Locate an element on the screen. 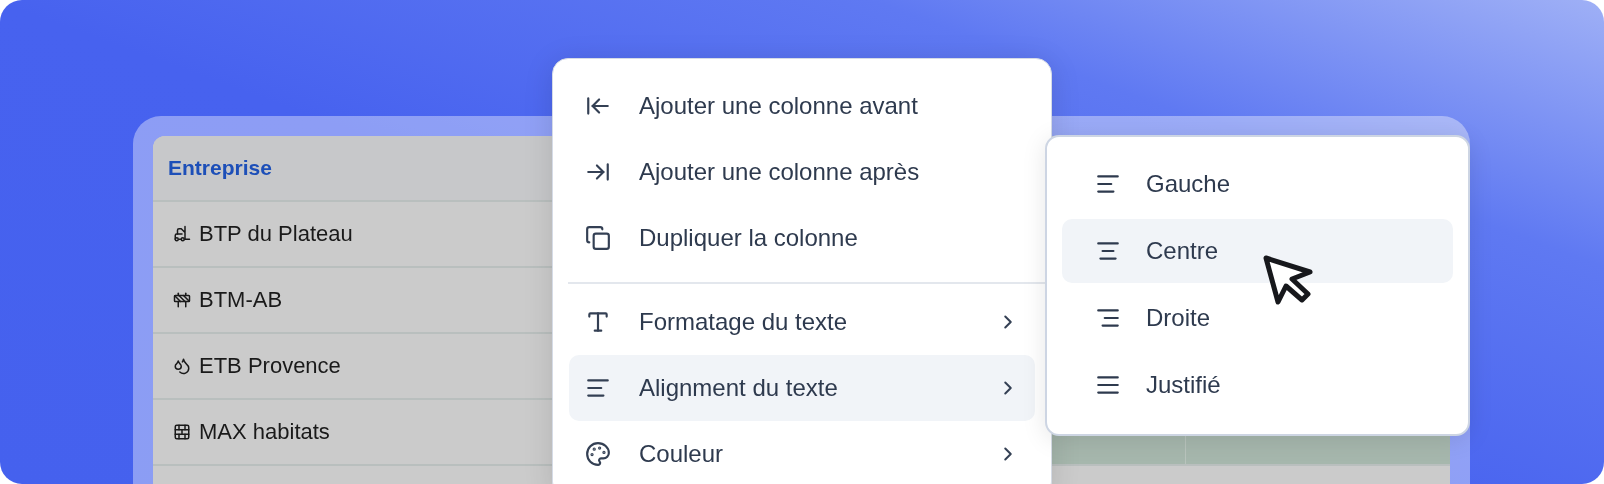 Image resolution: width=1604 pixels, height=484 pixels. company-name: MAX habitats is located at coordinates (264, 432).